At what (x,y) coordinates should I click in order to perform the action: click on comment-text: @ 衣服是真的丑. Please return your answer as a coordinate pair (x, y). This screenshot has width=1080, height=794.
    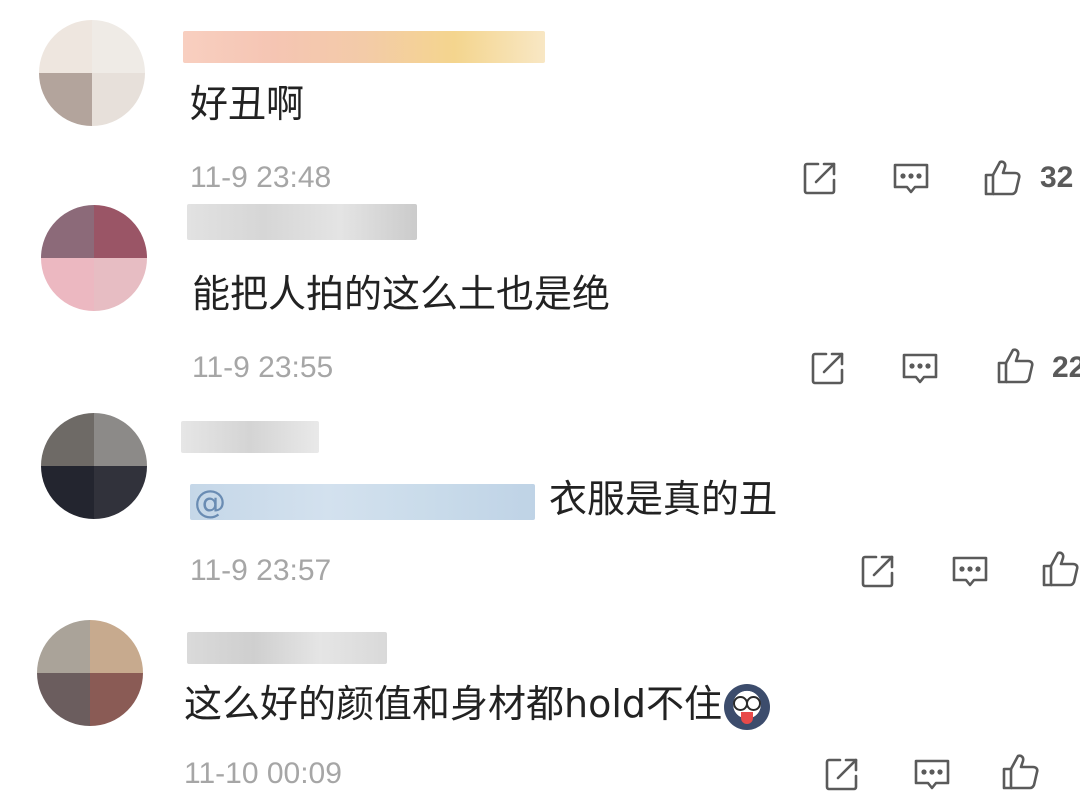
    Looking at the image, I should click on (483, 499).